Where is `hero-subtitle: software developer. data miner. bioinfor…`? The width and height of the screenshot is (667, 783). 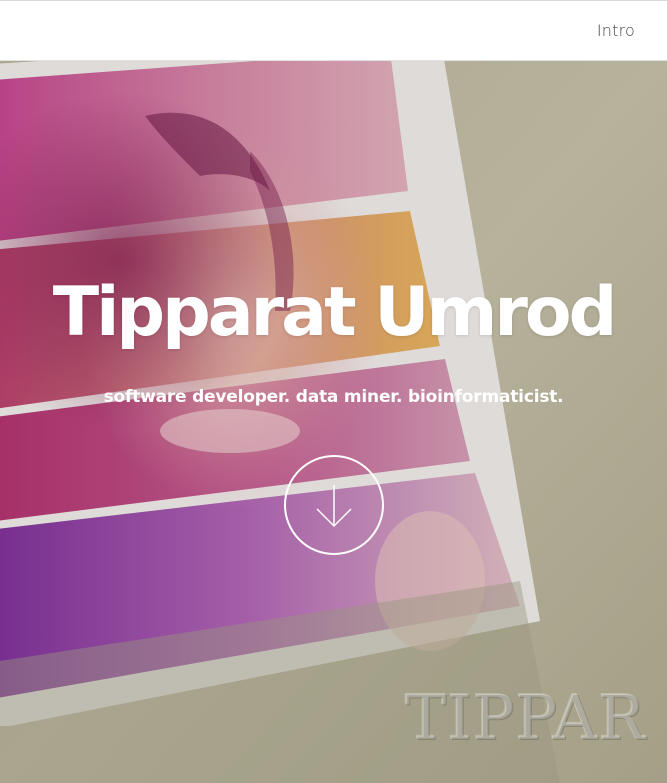
hero-subtitle: software developer. data miner. bioinfor… is located at coordinates (333, 397).